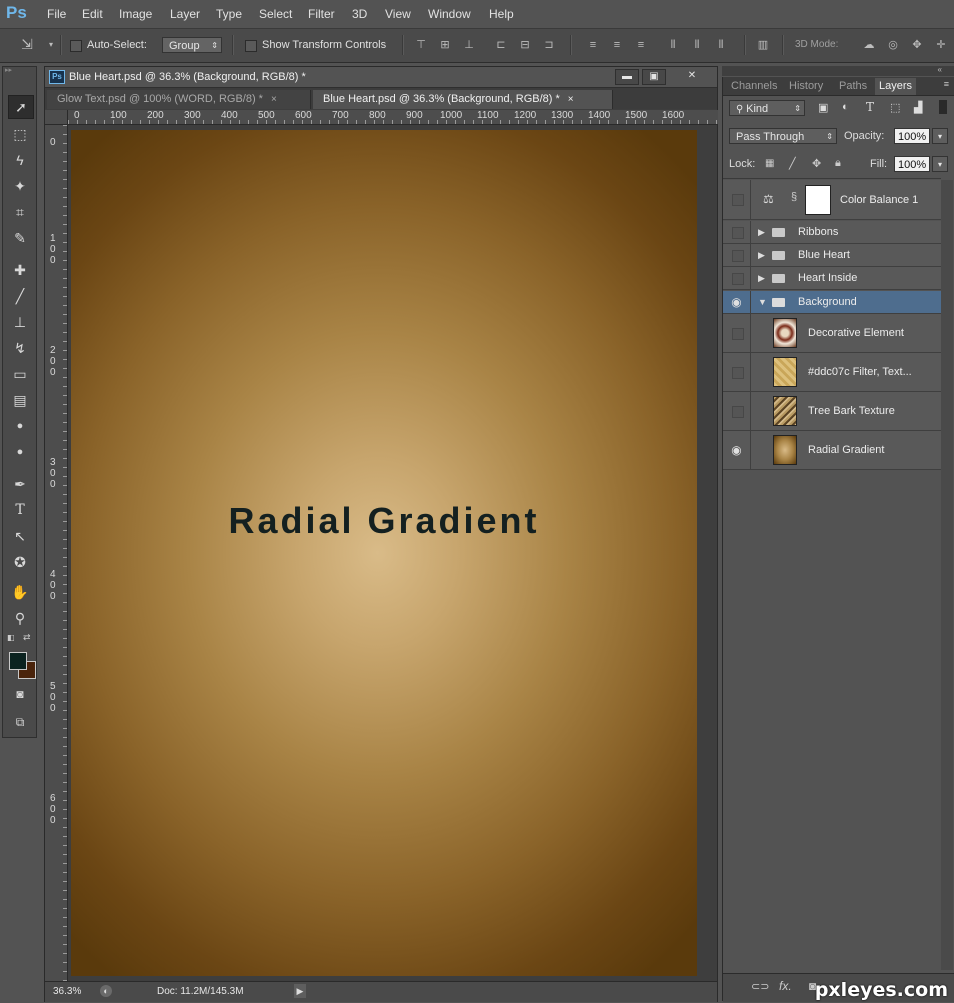 This screenshot has height=1003, width=954. I want to click on menu-3d: 3D, so click(359, 14).